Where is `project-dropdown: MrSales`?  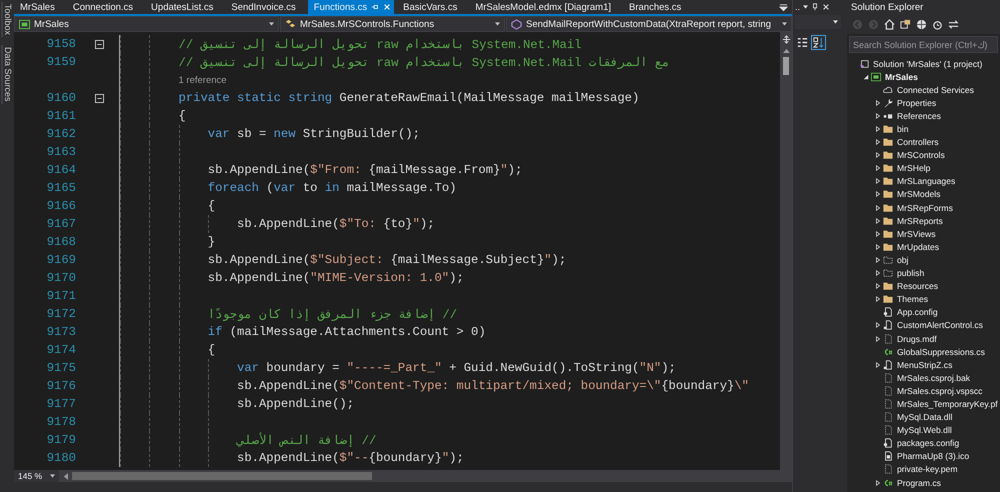
project-dropdown: MrSales is located at coordinates (146, 24).